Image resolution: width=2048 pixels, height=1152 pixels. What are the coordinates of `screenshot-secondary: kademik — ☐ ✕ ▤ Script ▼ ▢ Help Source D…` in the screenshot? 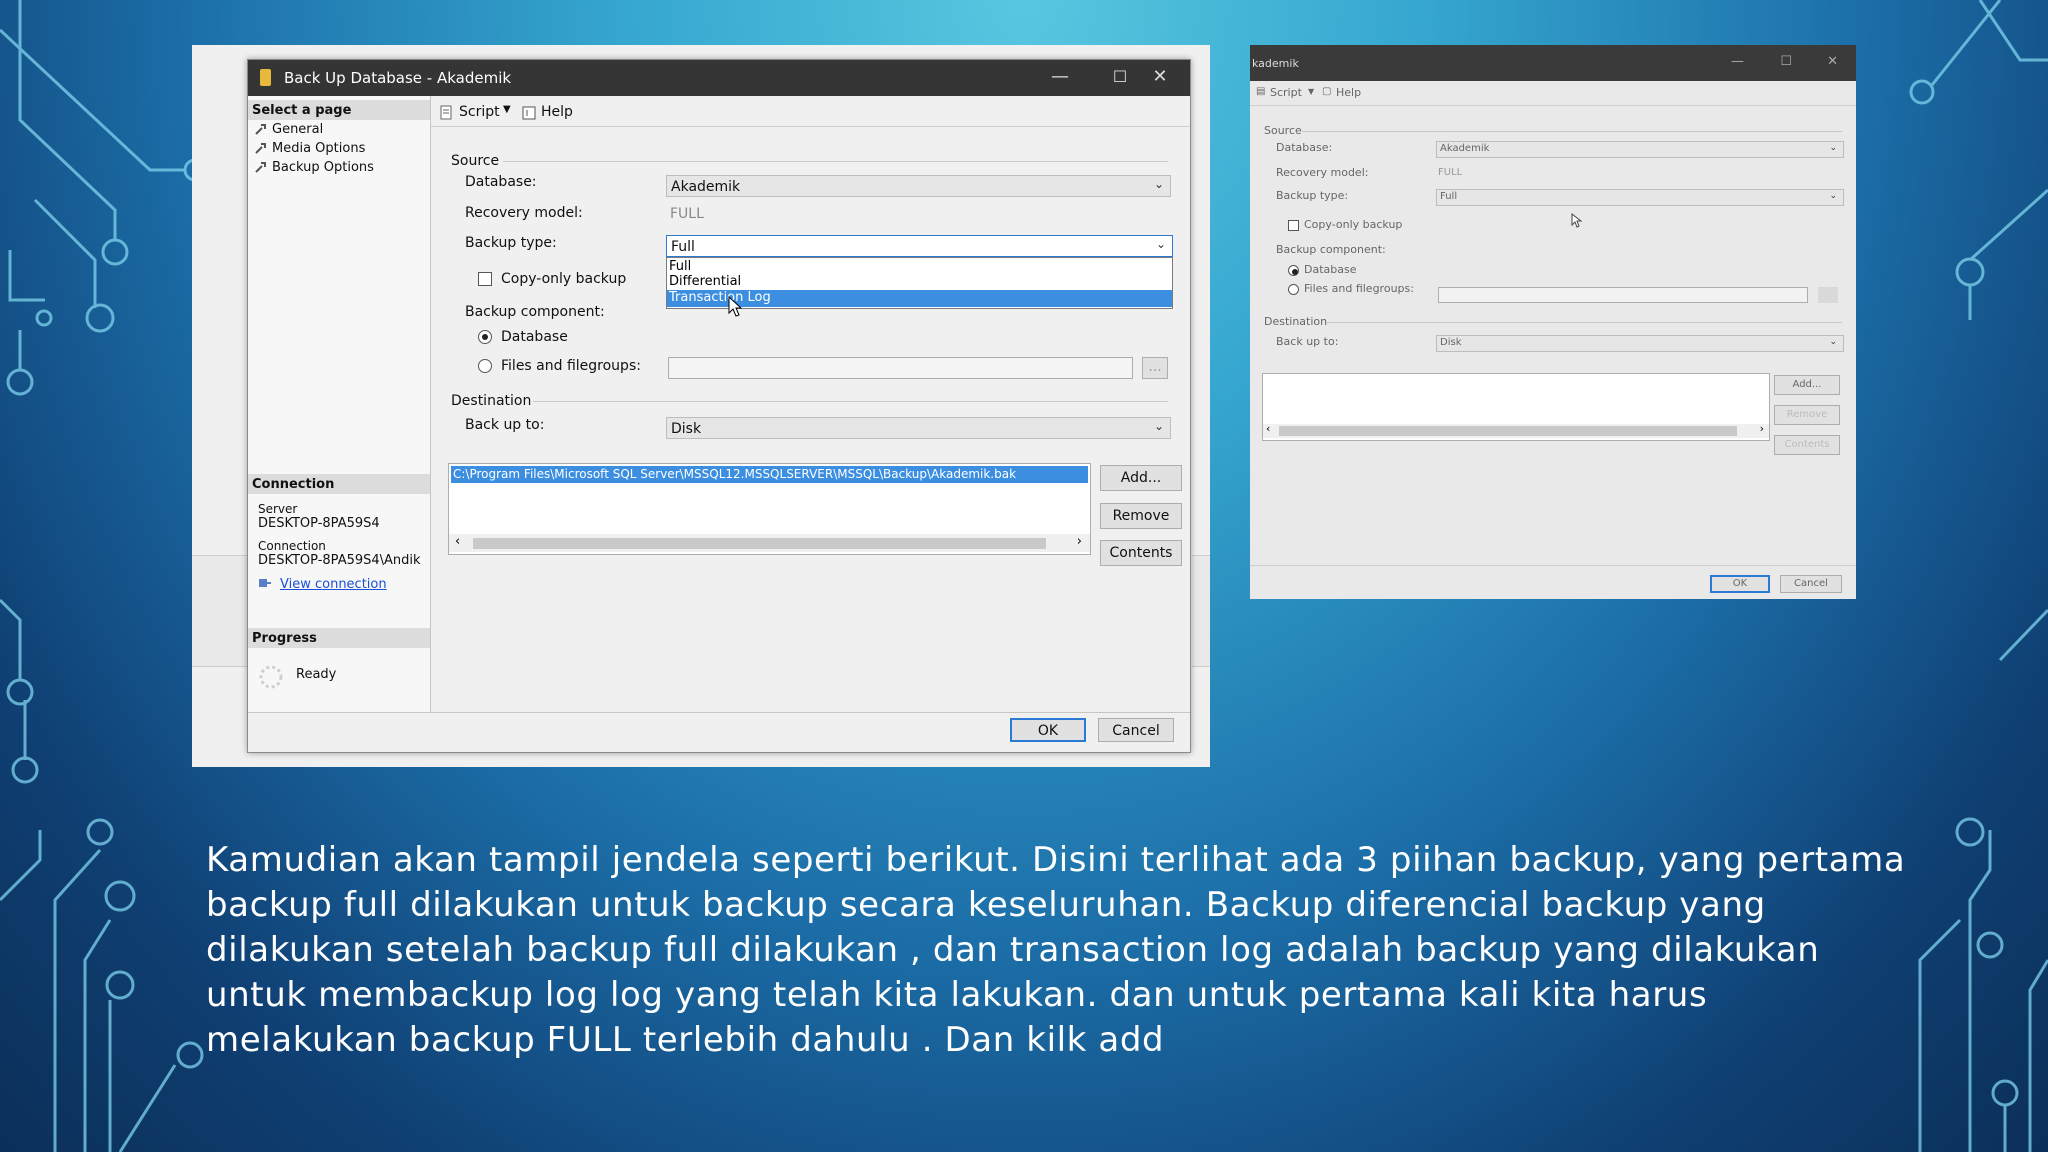 It's located at (1553, 322).